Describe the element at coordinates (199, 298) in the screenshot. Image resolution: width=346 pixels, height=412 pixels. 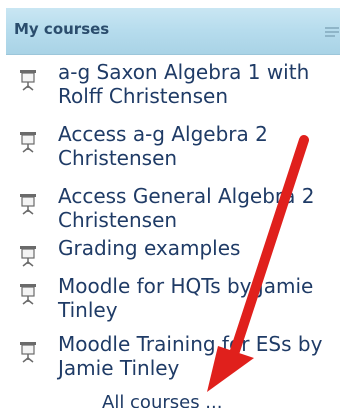
I see `course-link: Moodle for HQTs by Jamie Tinley` at that location.